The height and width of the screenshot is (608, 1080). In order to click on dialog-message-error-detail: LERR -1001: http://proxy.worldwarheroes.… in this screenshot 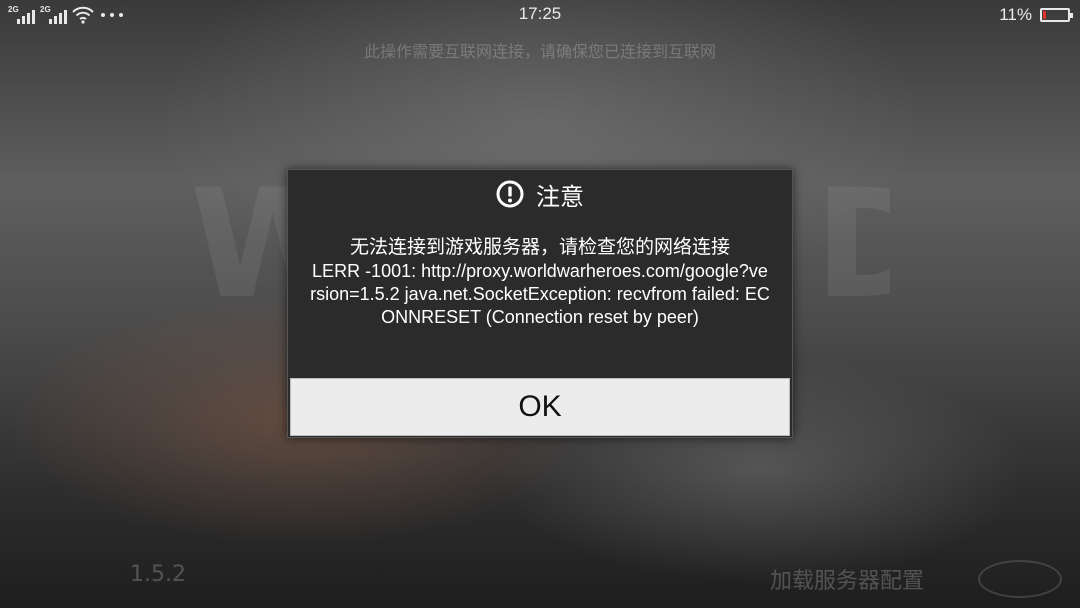, I will do `click(540, 294)`.